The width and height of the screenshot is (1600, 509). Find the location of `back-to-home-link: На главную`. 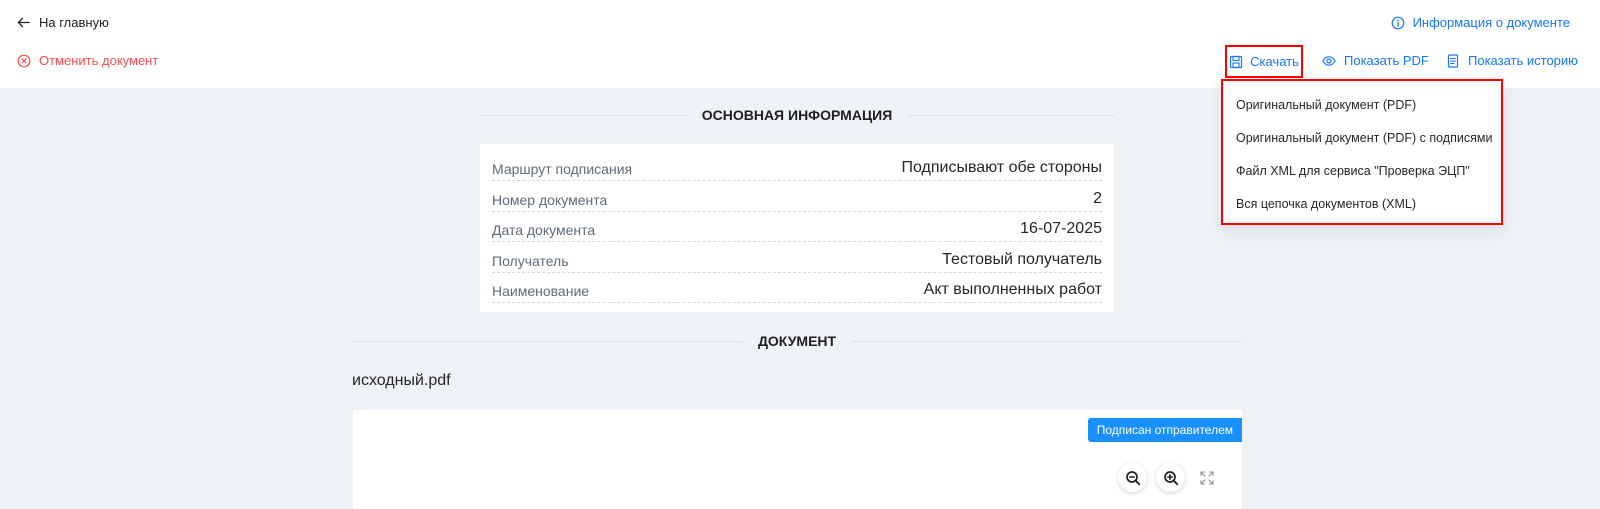

back-to-home-link: На главную is located at coordinates (63, 22).